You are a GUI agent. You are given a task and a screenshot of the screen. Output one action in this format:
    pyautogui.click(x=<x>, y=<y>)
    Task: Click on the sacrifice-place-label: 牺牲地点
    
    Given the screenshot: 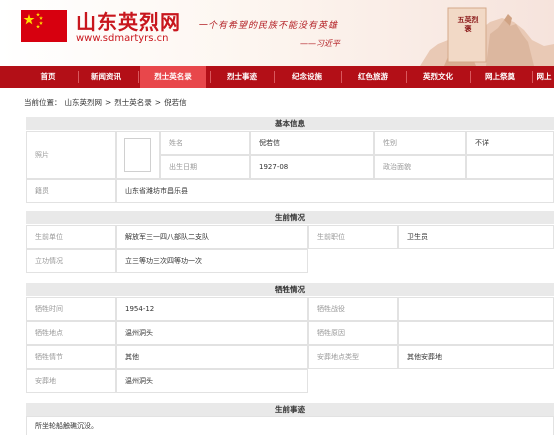 What is the action you would take?
    pyautogui.click(x=71, y=333)
    